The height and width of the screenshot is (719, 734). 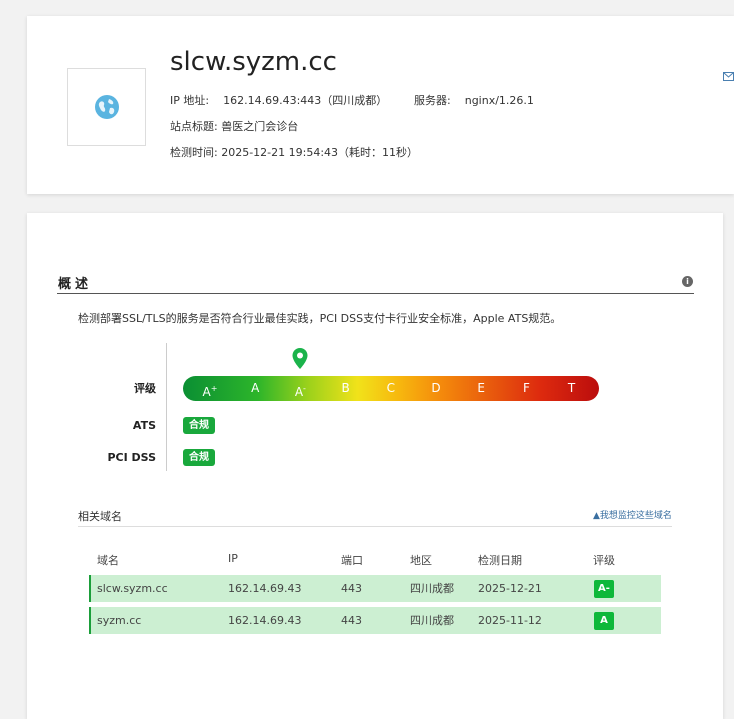 What do you see at coordinates (499, 100) in the screenshot?
I see `server-value: nginx/1.26.1` at bounding box center [499, 100].